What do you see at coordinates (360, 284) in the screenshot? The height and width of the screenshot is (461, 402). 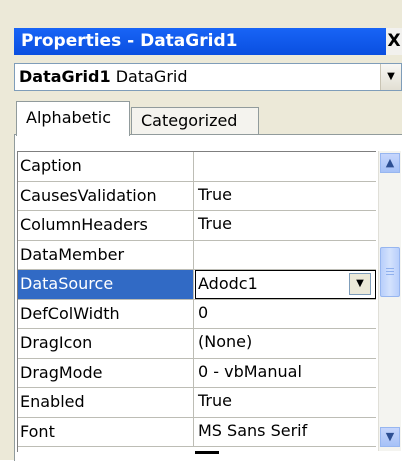 I see `dropdown-arrow-icon: ▼` at bounding box center [360, 284].